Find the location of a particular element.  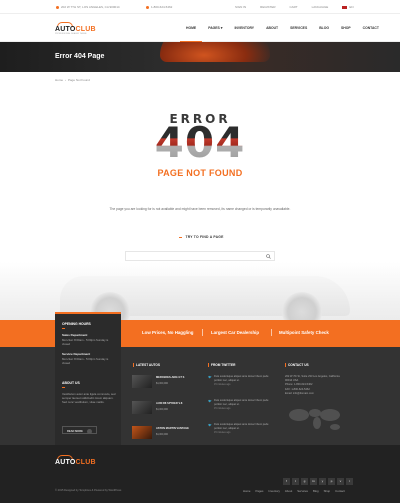

language-value: EN is located at coordinates (351, 7).